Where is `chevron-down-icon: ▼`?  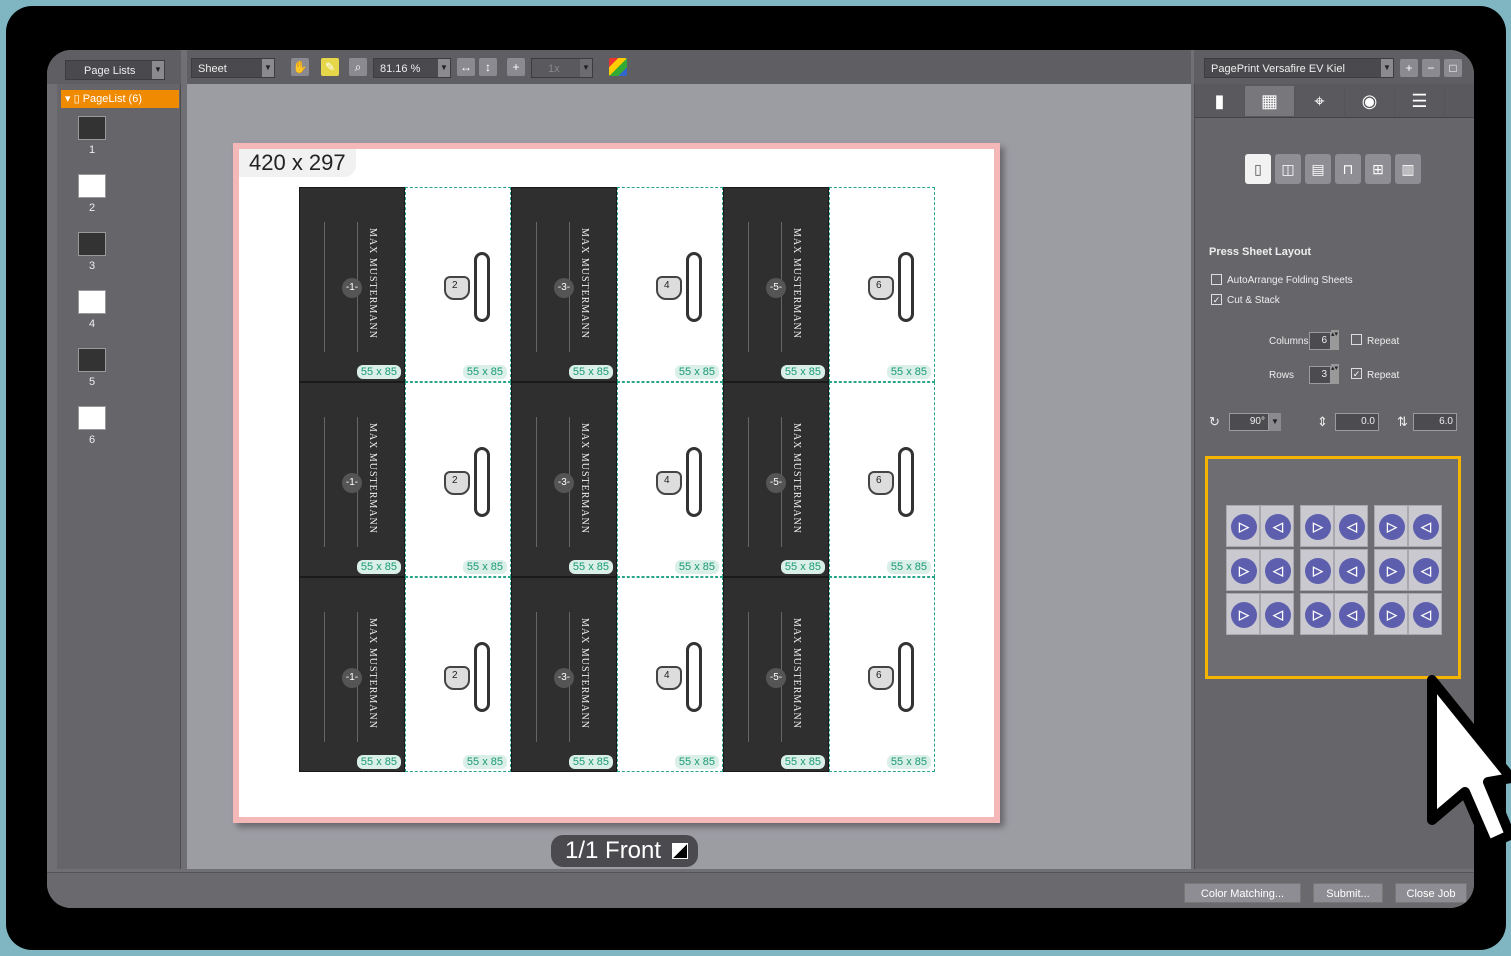 chevron-down-icon: ▼ is located at coordinates (1275, 422).